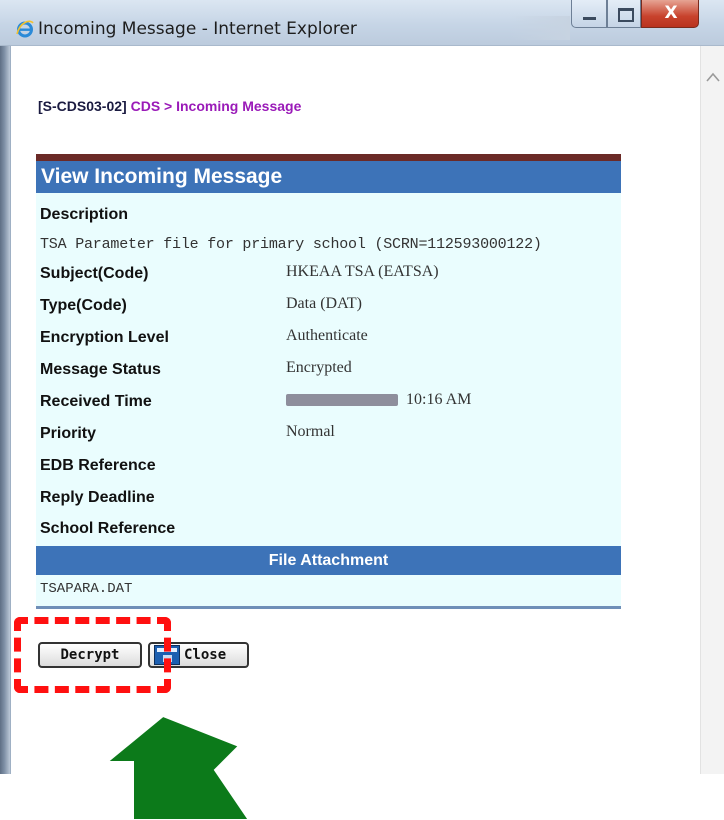 Image resolution: width=724 pixels, height=820 pixels. I want to click on attachment-file-link: TSAPARA.DAT, so click(86, 589).